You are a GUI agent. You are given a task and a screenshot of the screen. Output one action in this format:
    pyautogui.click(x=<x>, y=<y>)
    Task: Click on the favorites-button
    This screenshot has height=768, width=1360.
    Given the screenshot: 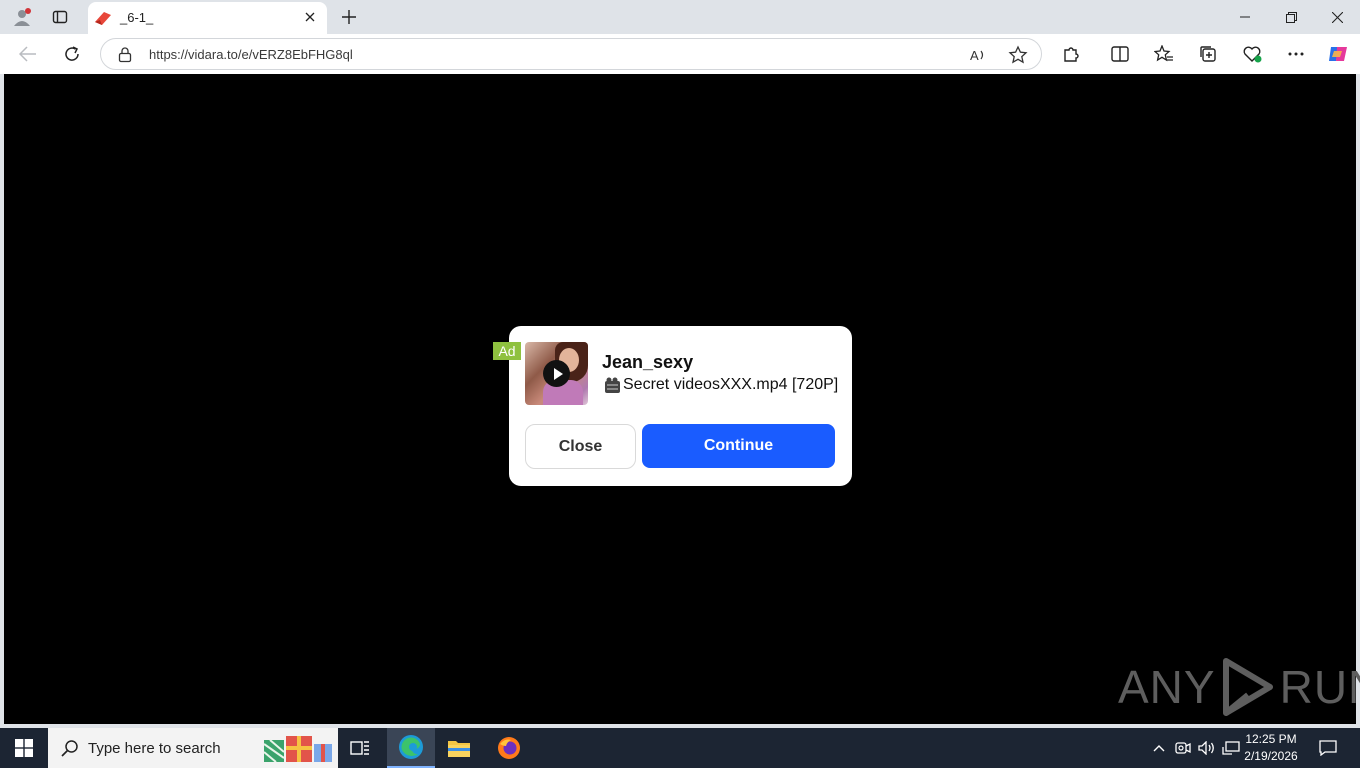 What is the action you would take?
    pyautogui.click(x=1164, y=54)
    